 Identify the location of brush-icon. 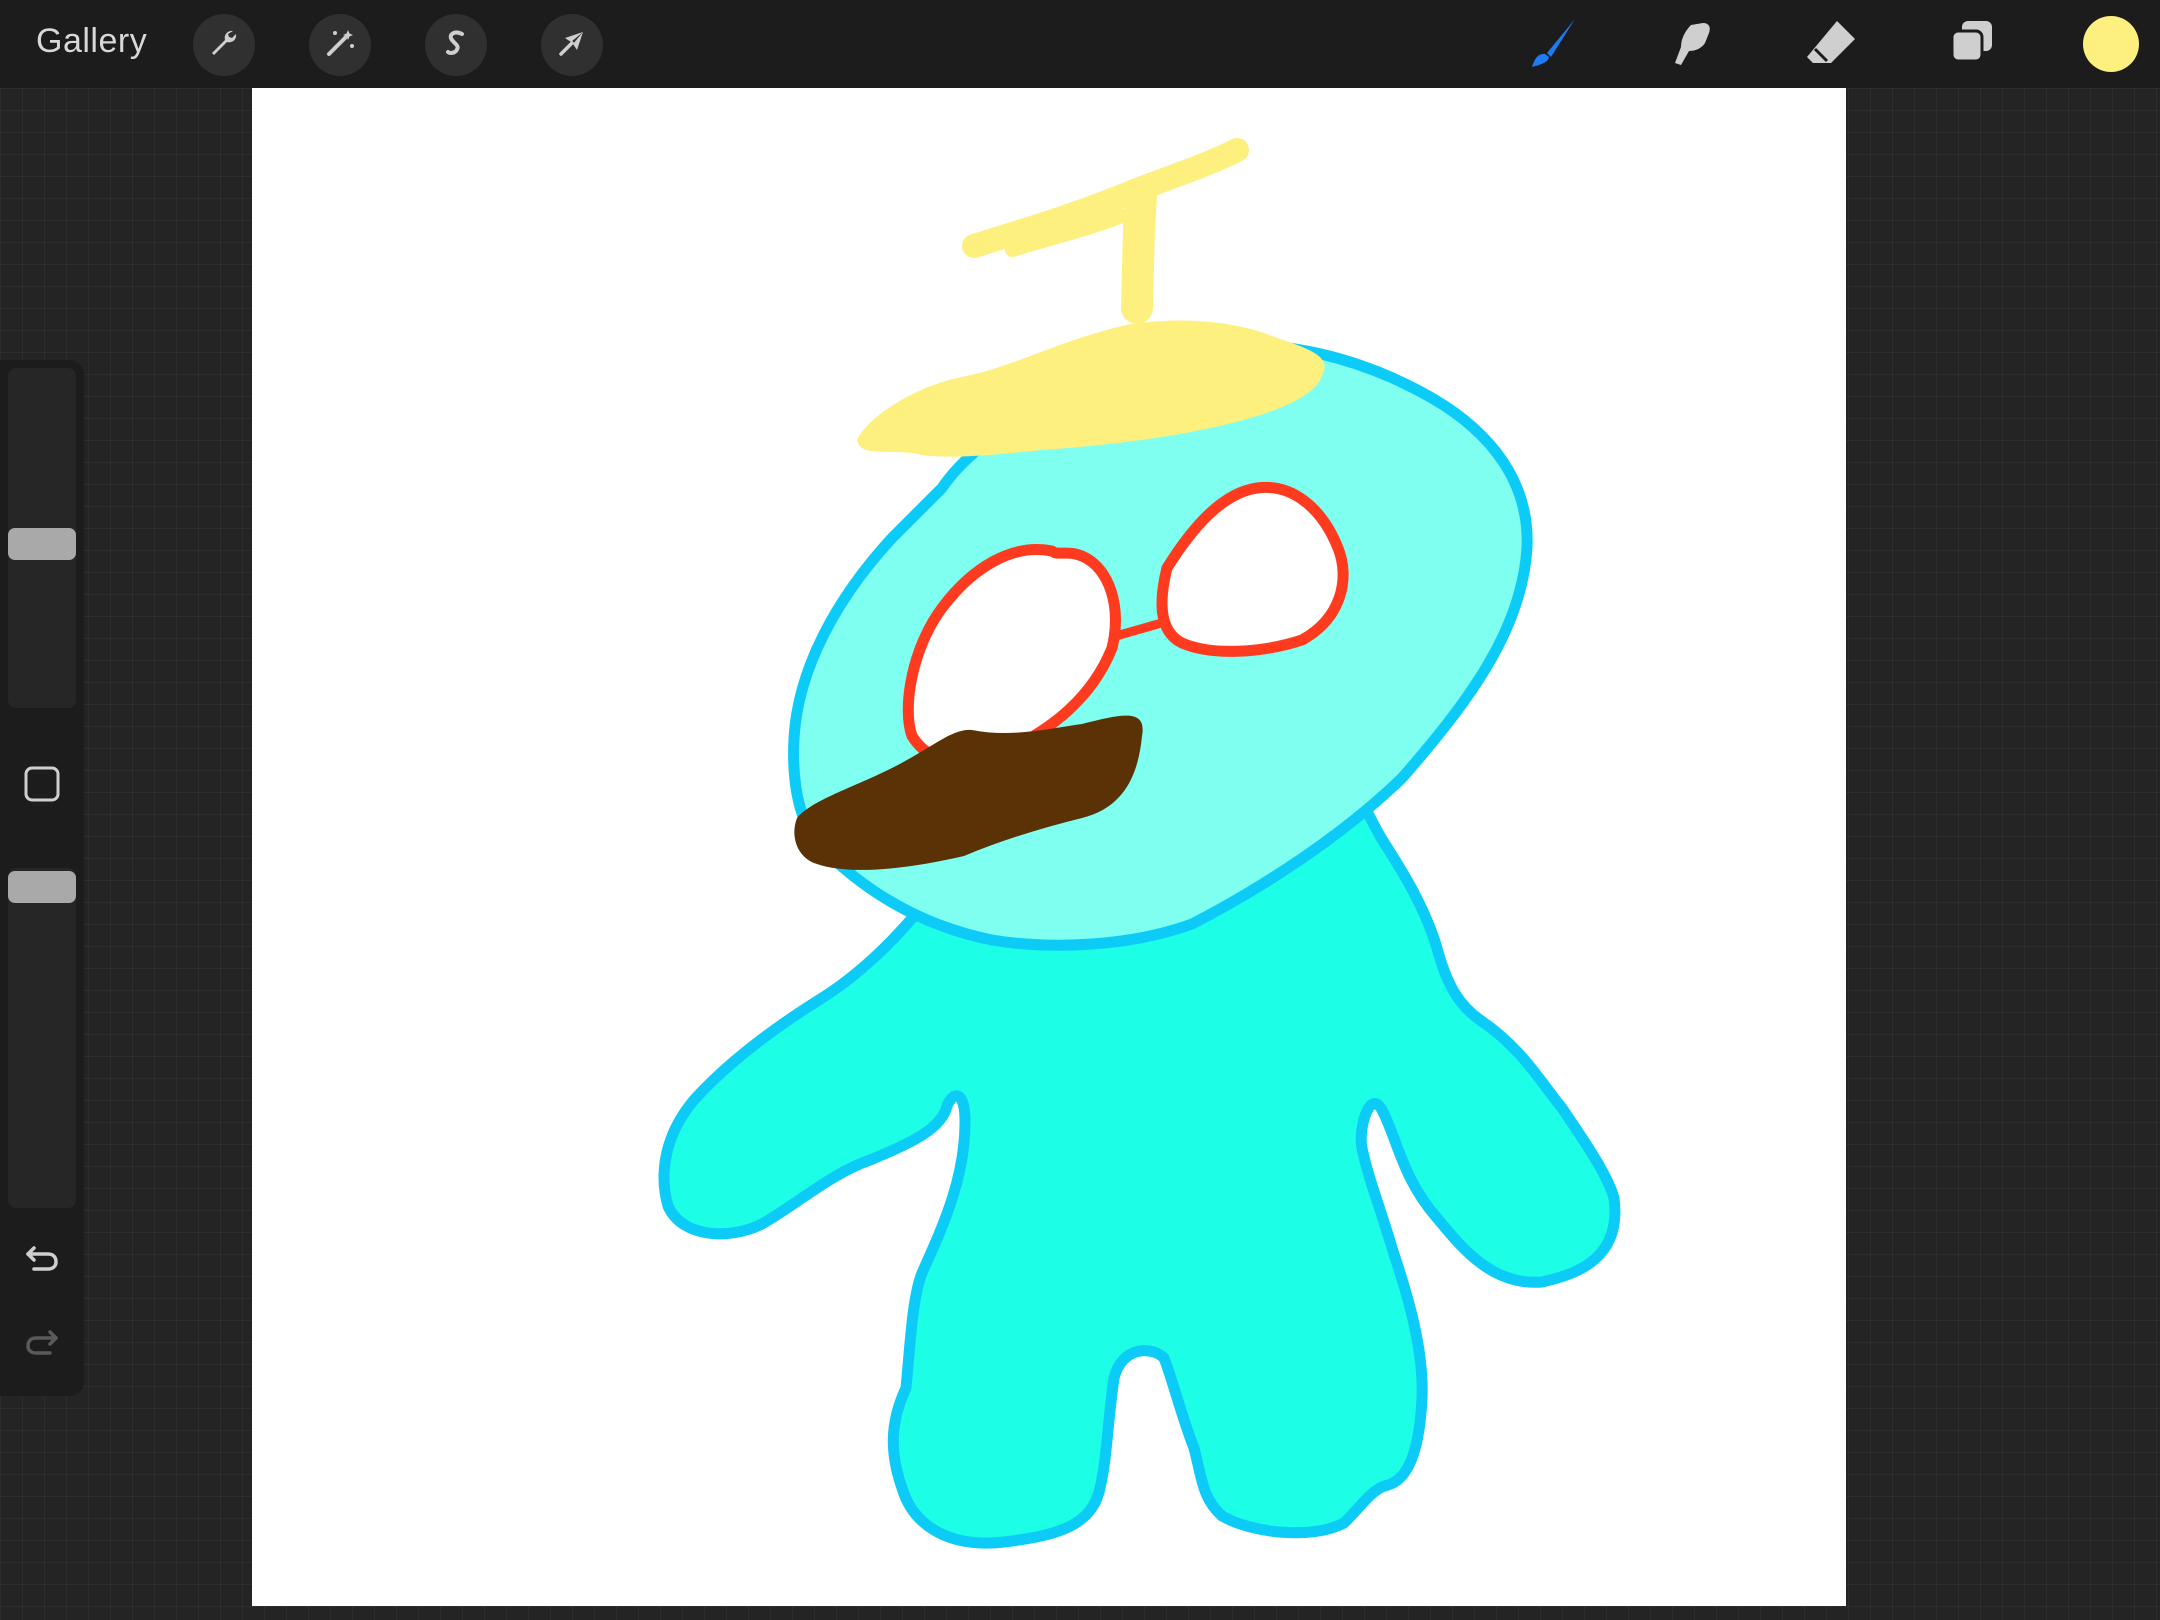
(1553, 45).